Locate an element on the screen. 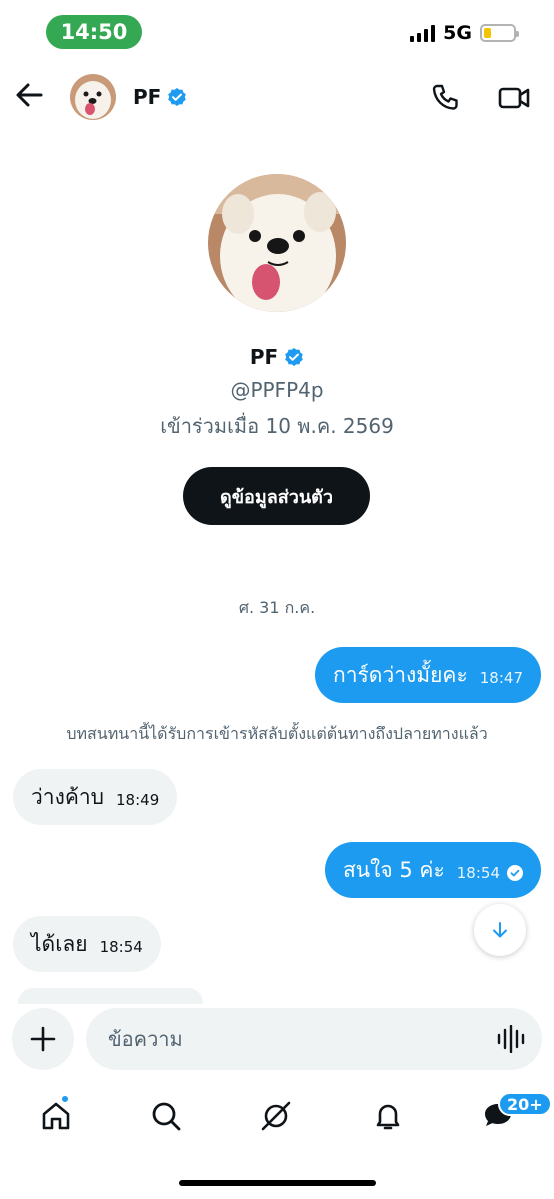  date-separator: ศ. 31 ก.ค. is located at coordinates (277, 607).